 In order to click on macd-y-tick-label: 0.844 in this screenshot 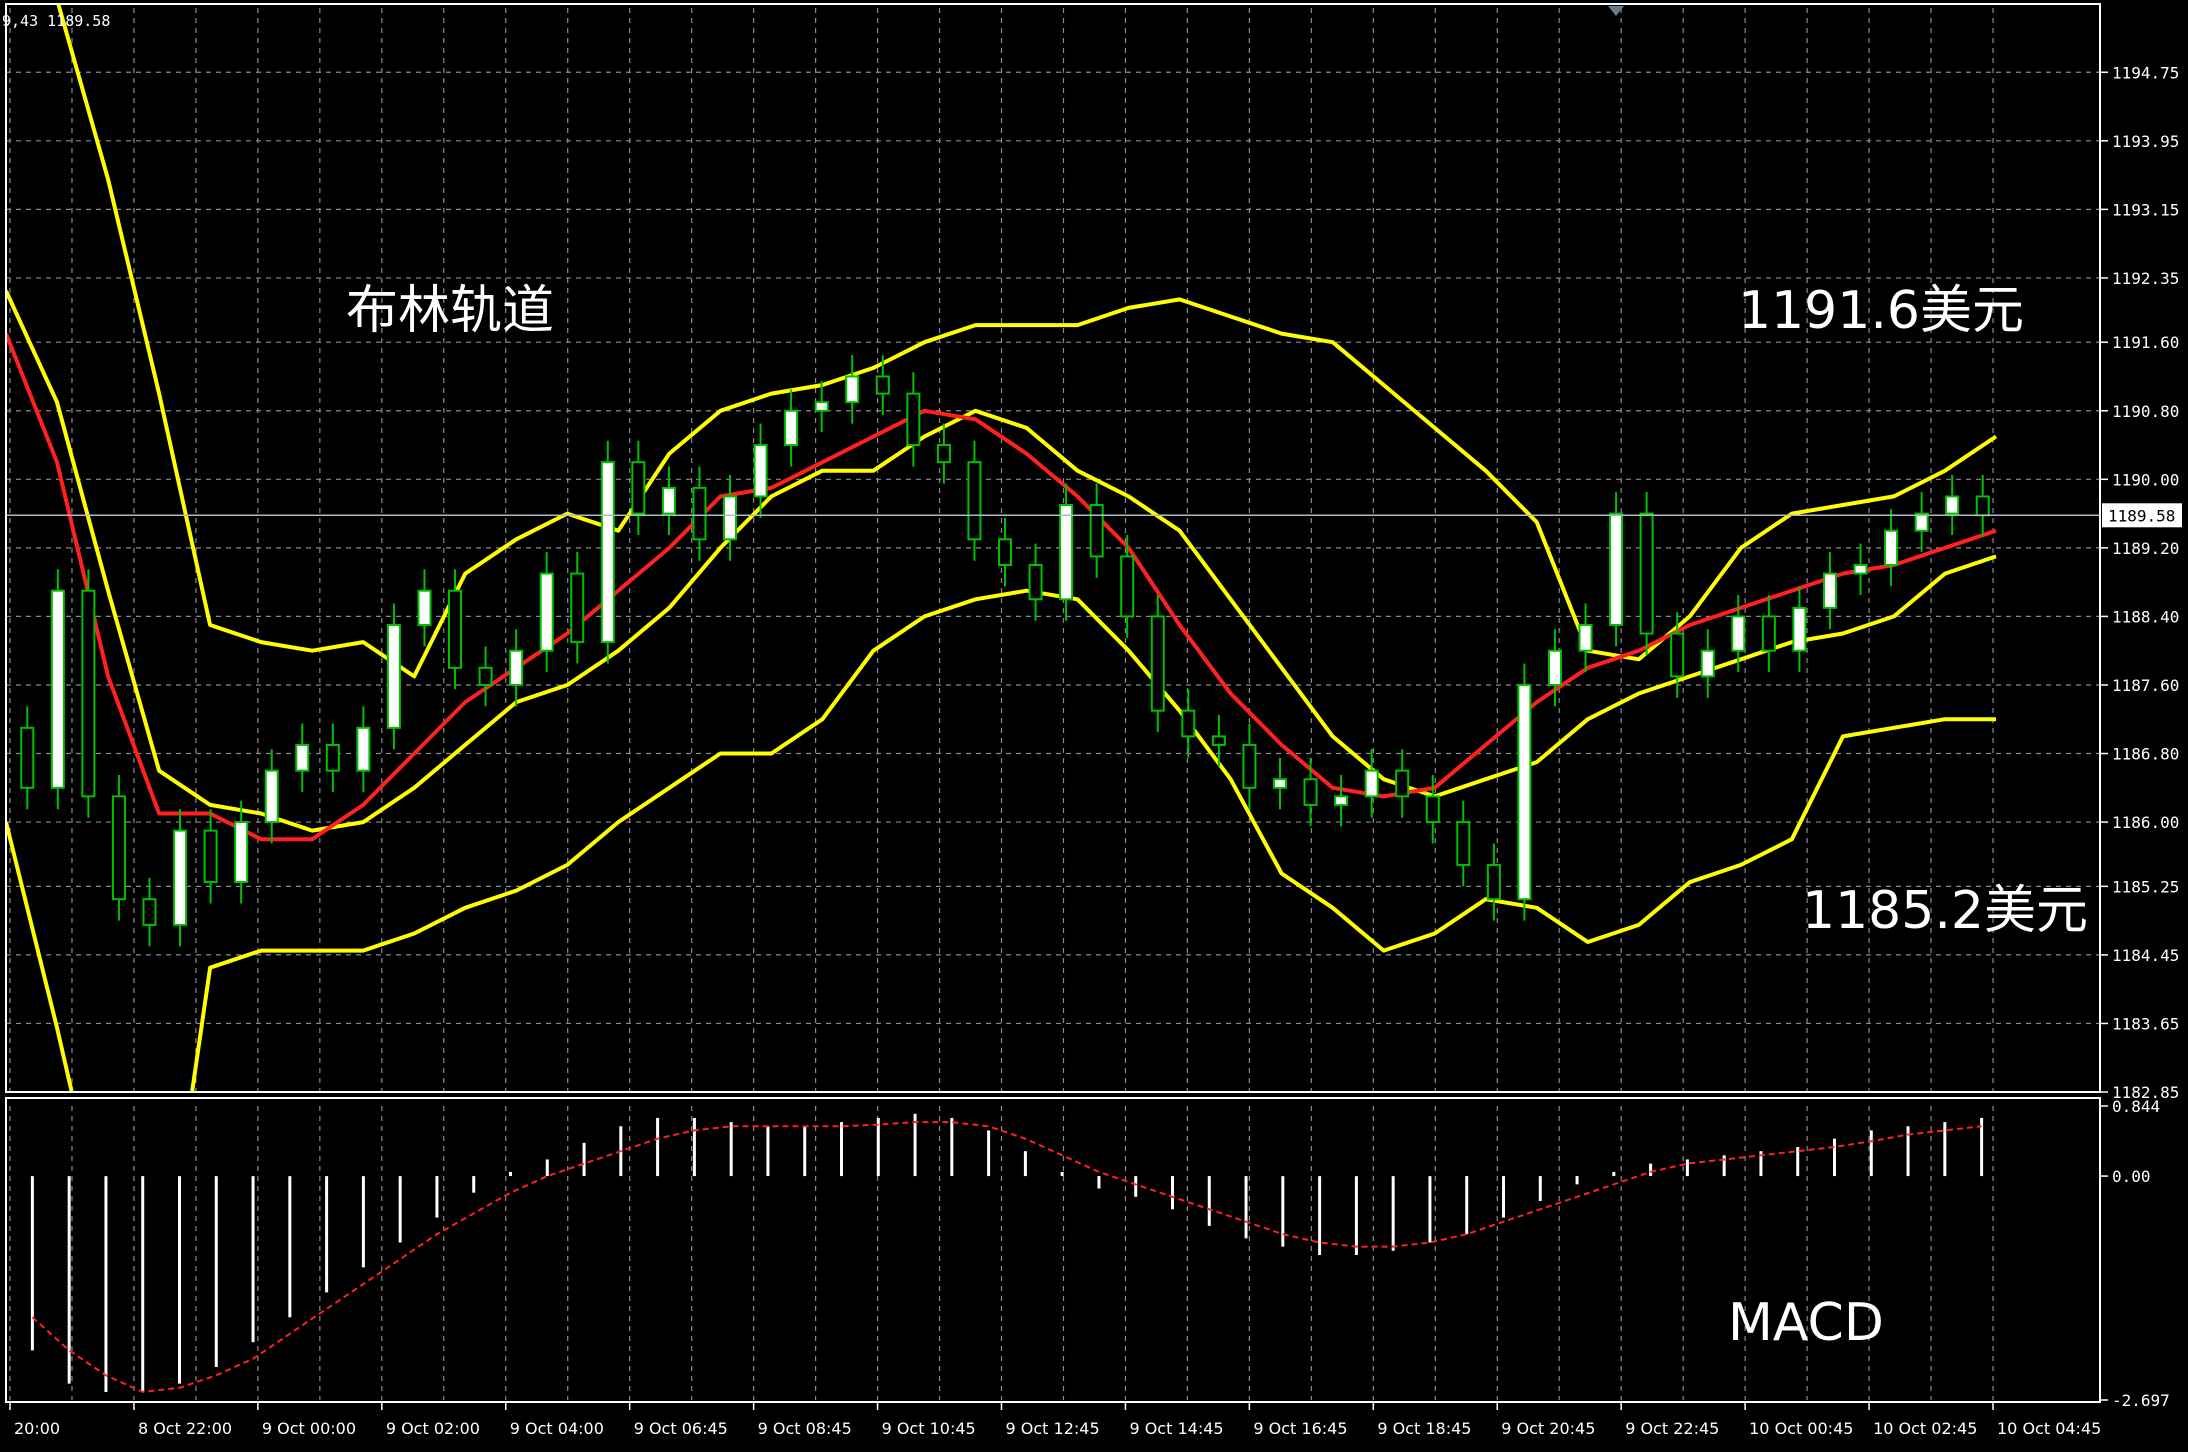, I will do `click(2136, 1106)`.